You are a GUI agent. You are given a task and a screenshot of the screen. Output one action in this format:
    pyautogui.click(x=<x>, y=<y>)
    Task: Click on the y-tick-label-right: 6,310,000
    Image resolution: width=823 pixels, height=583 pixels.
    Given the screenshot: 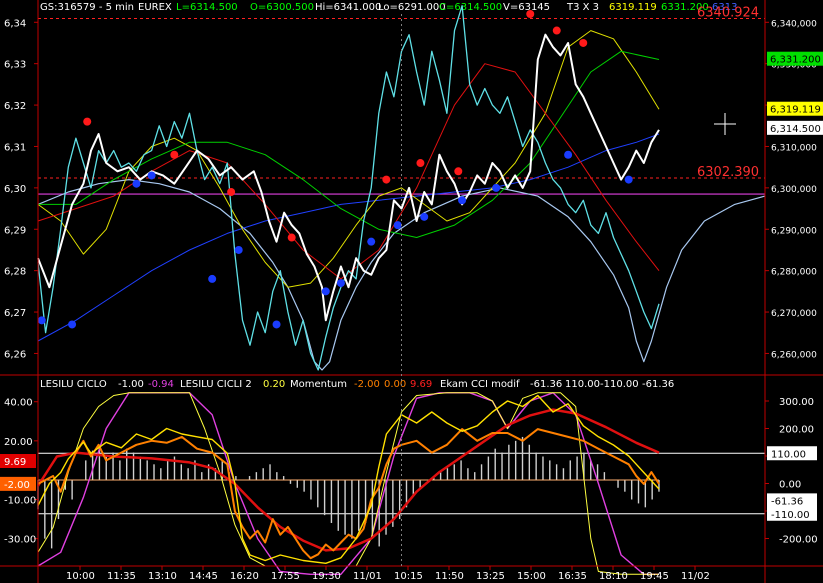 What is the action you would take?
    pyautogui.click(x=794, y=148)
    